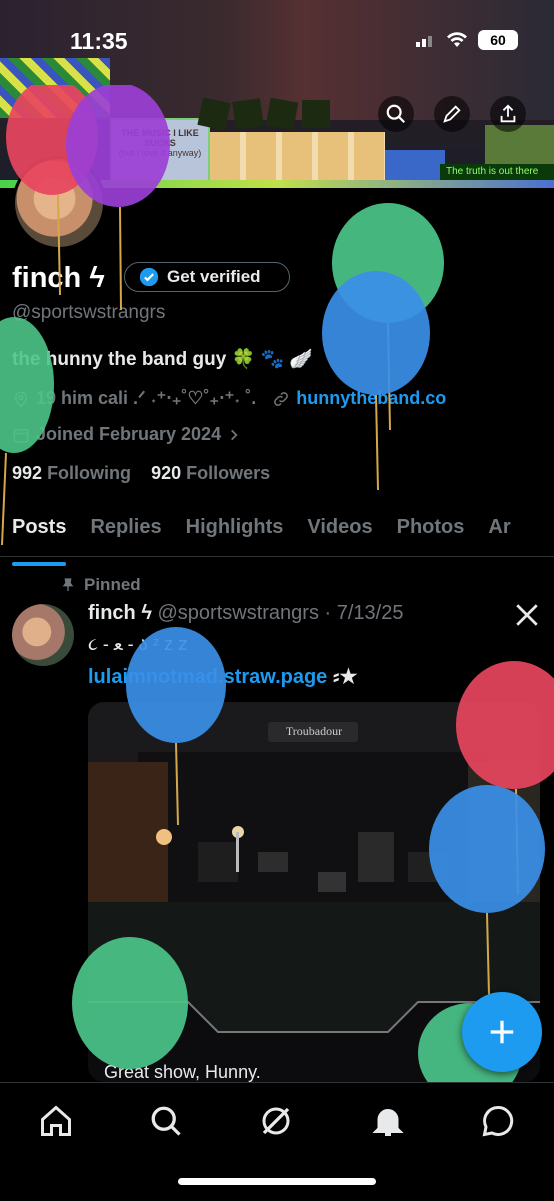  I want to click on battery-indicator: 60, so click(498, 40).